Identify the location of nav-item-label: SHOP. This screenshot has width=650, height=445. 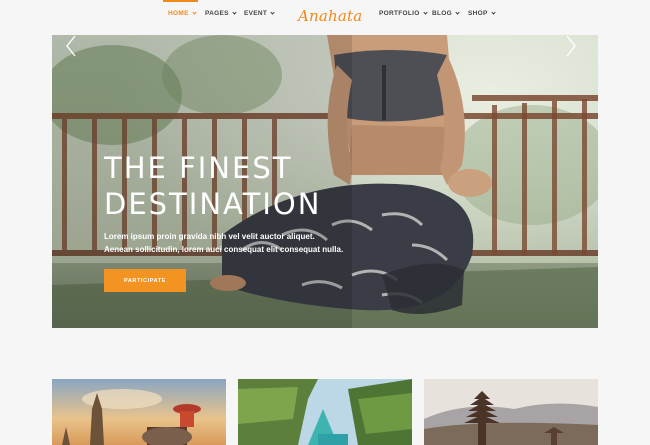
(478, 13).